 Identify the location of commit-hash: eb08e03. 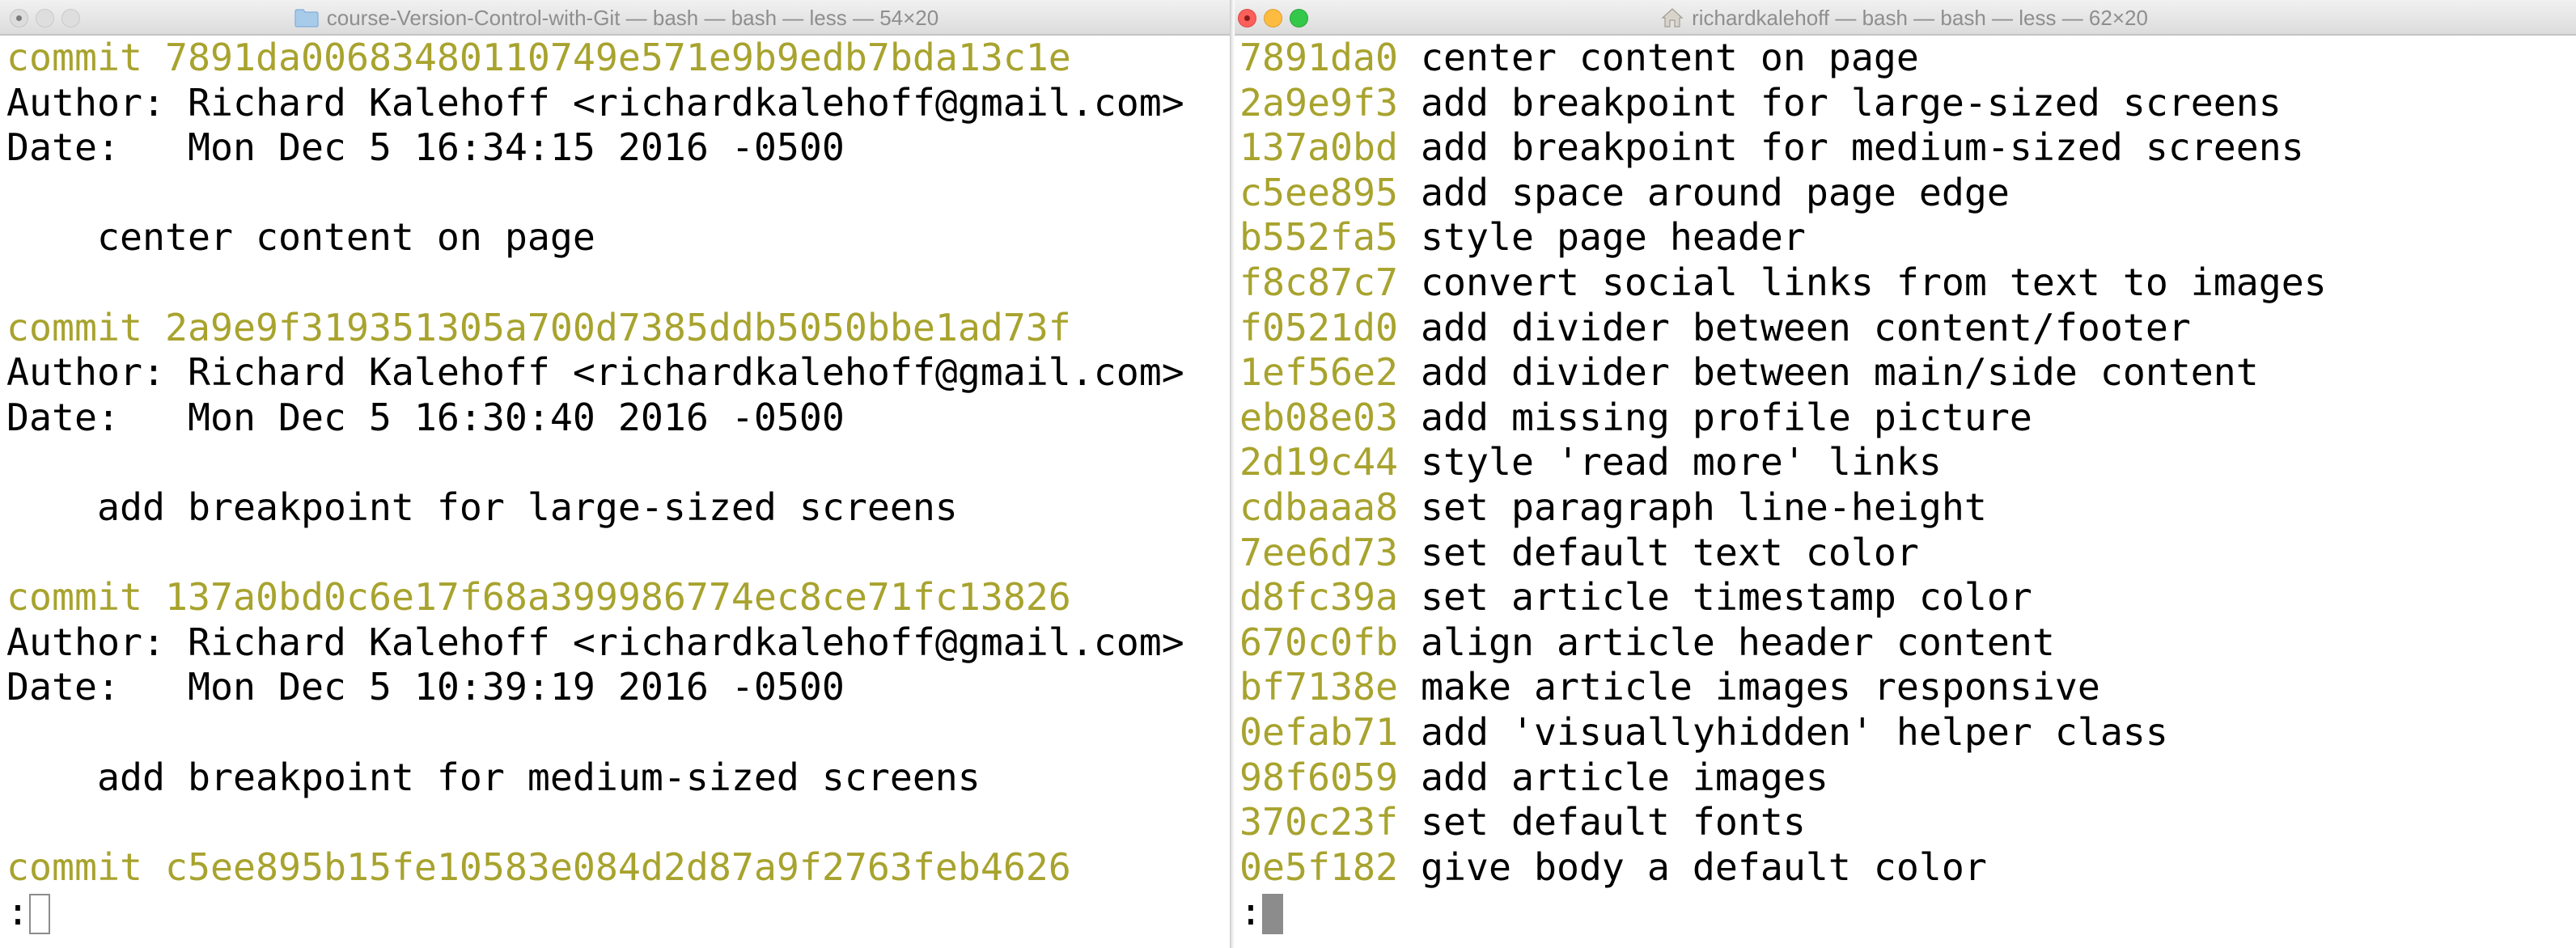
(1318, 417).